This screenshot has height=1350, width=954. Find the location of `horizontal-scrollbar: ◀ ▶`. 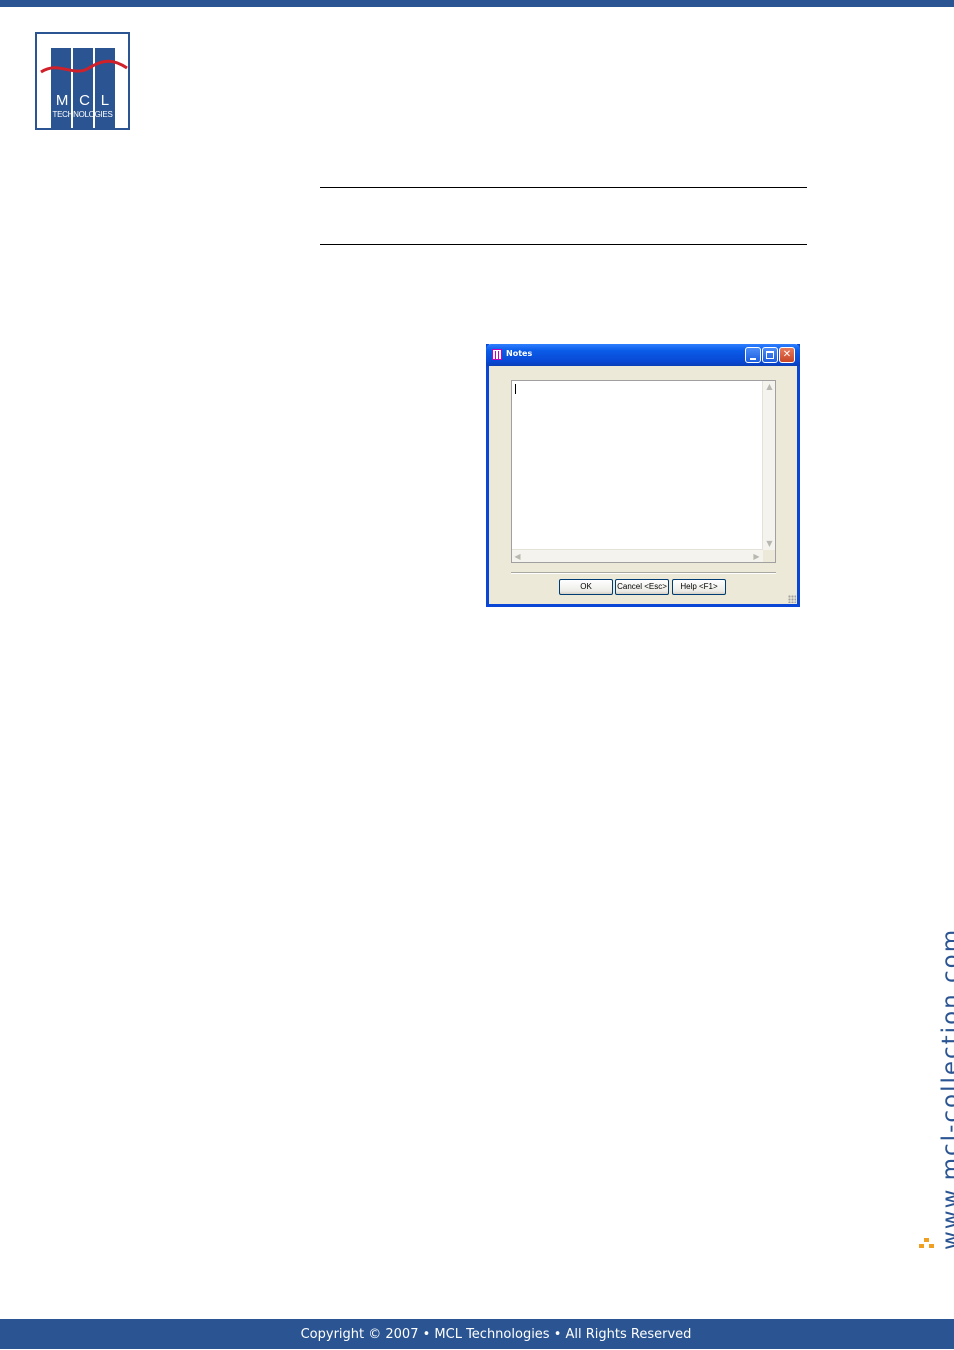

horizontal-scrollbar: ◀ ▶ is located at coordinates (637, 555).